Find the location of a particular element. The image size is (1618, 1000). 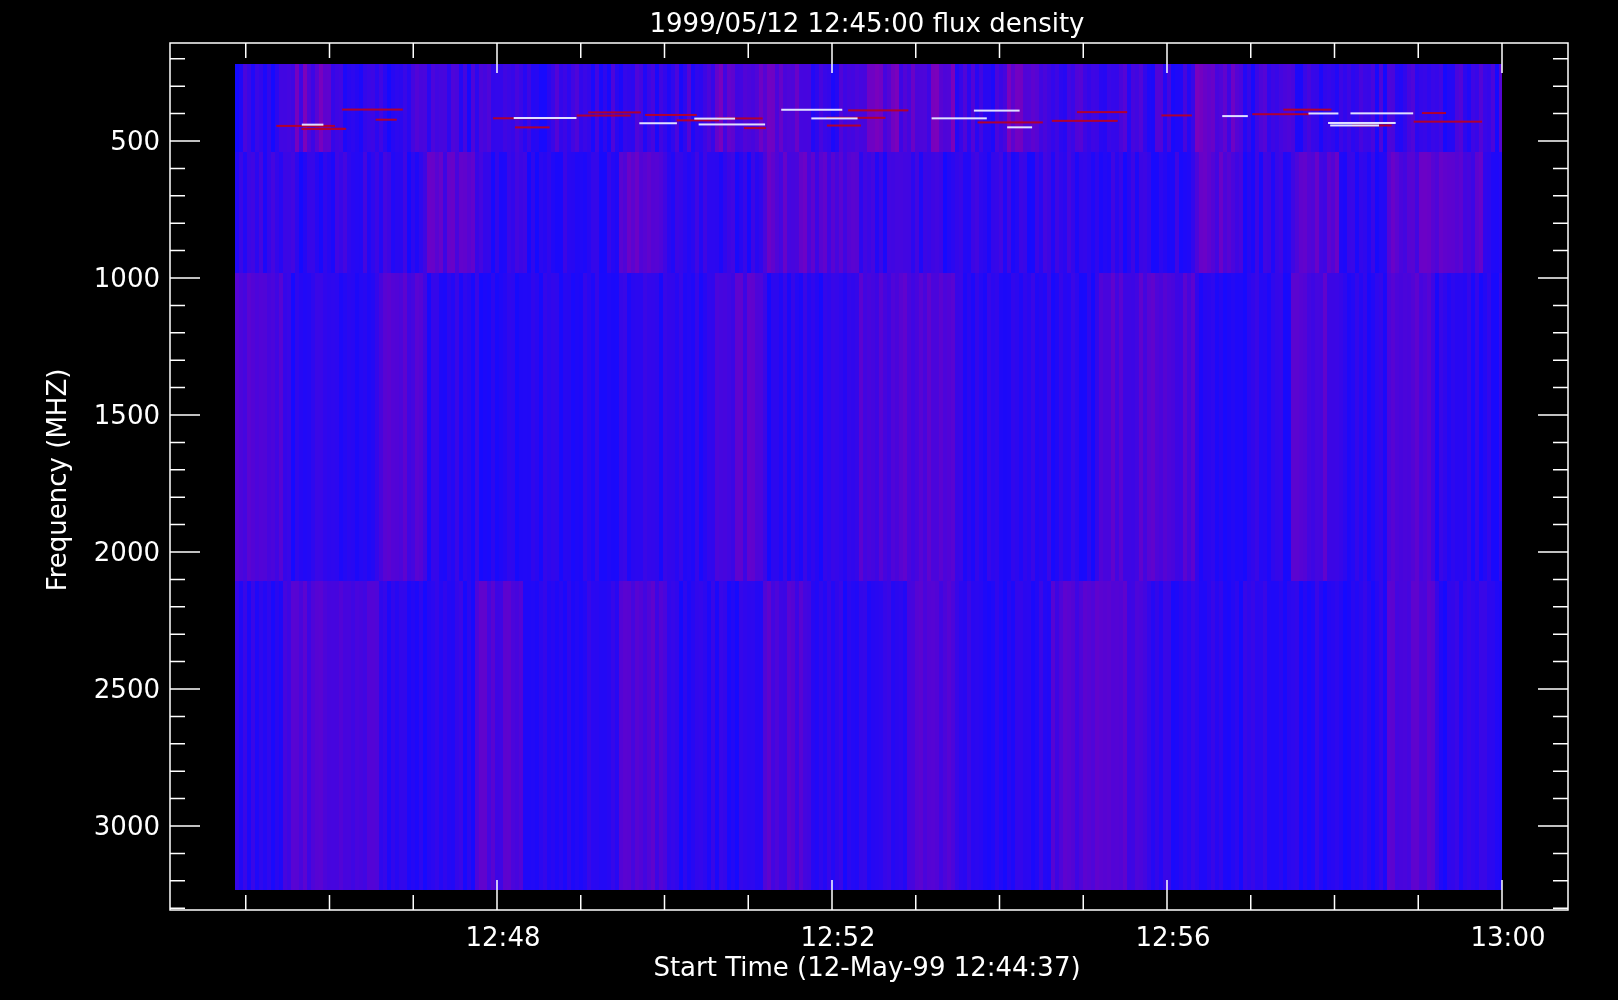

plot-title: 1999/05/12 12:45:00 flux density is located at coordinates (867, 23).